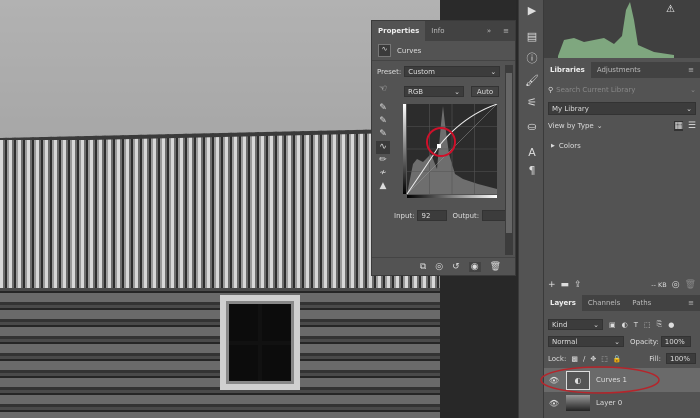 This screenshot has height=418, width=700. I want to click on filter-value: Kind, so click(560, 325).